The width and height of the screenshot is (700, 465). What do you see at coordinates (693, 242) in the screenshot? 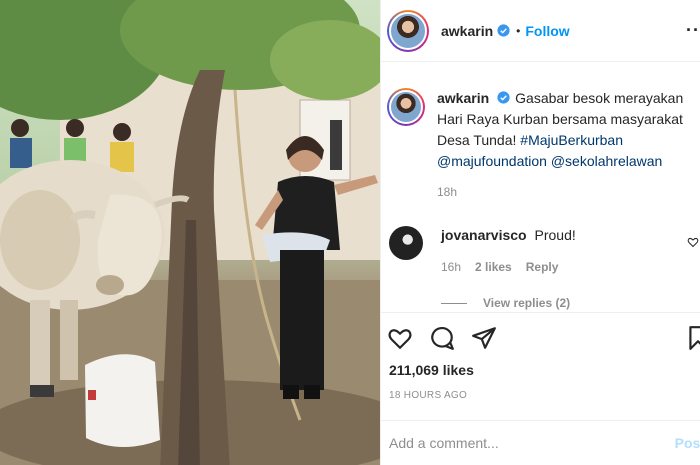
I see `comment-like-heart-icon` at bounding box center [693, 242].